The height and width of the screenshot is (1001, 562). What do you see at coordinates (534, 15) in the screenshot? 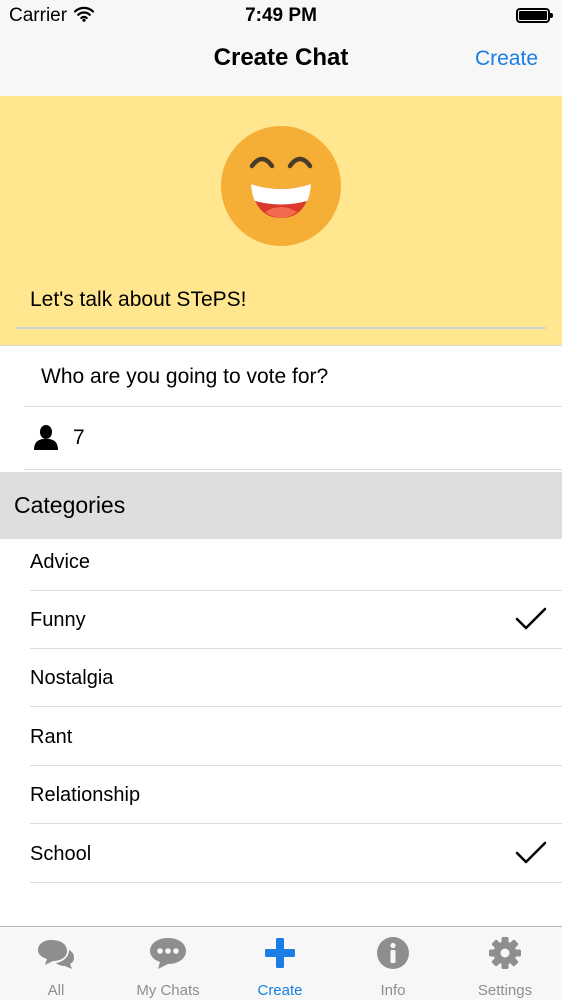
I see `battery-icon` at bounding box center [534, 15].